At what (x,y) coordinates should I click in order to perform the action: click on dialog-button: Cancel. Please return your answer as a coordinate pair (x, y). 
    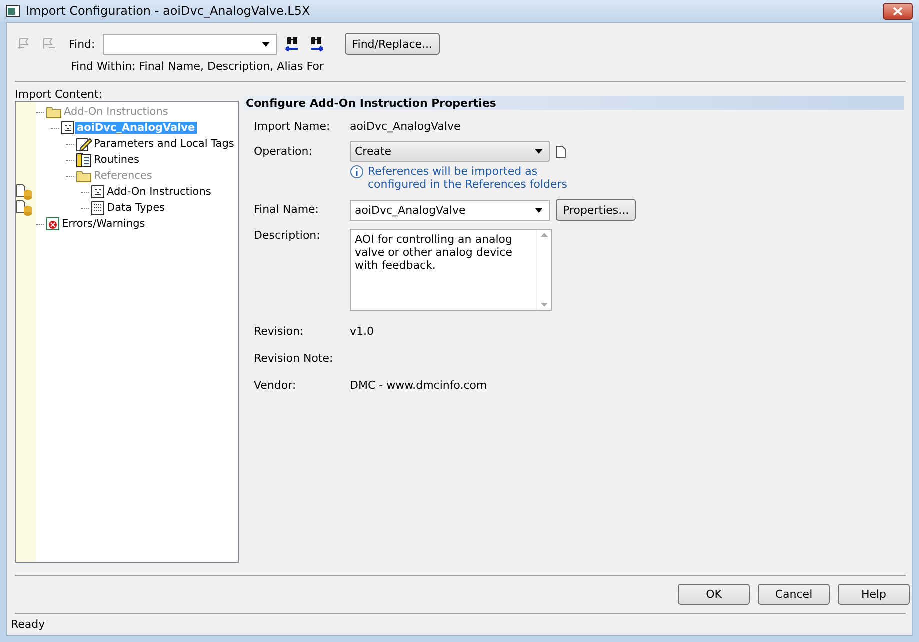
    Looking at the image, I should click on (794, 594).